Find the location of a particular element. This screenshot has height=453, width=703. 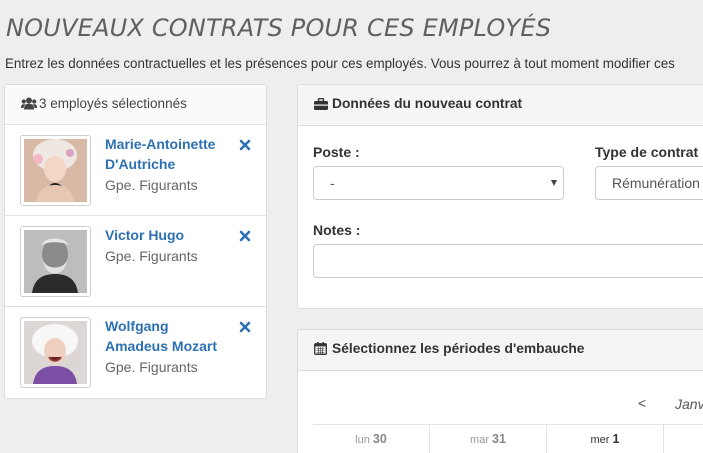

page-title: NOUVEAUX CONTRATS POUR CES EMPLOYÉS is located at coordinates (279, 28).